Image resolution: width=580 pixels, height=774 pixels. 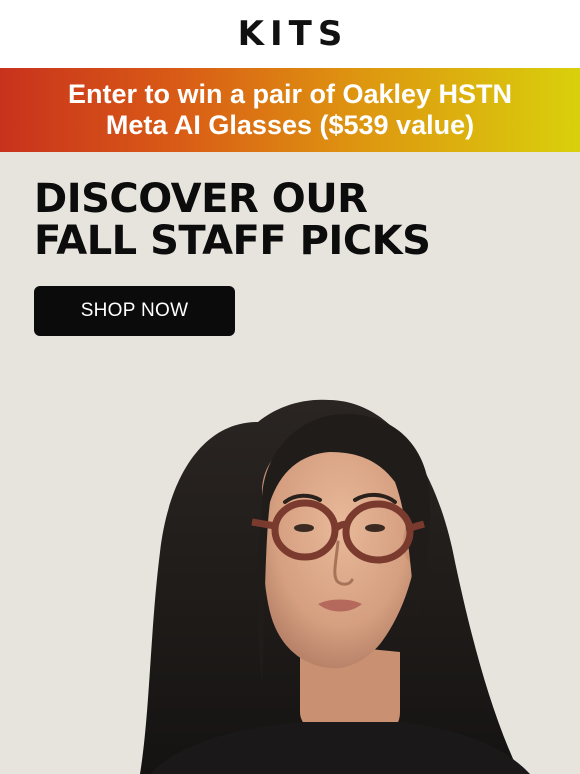 What do you see at coordinates (304, 528) in the screenshot?
I see `eye-left` at bounding box center [304, 528].